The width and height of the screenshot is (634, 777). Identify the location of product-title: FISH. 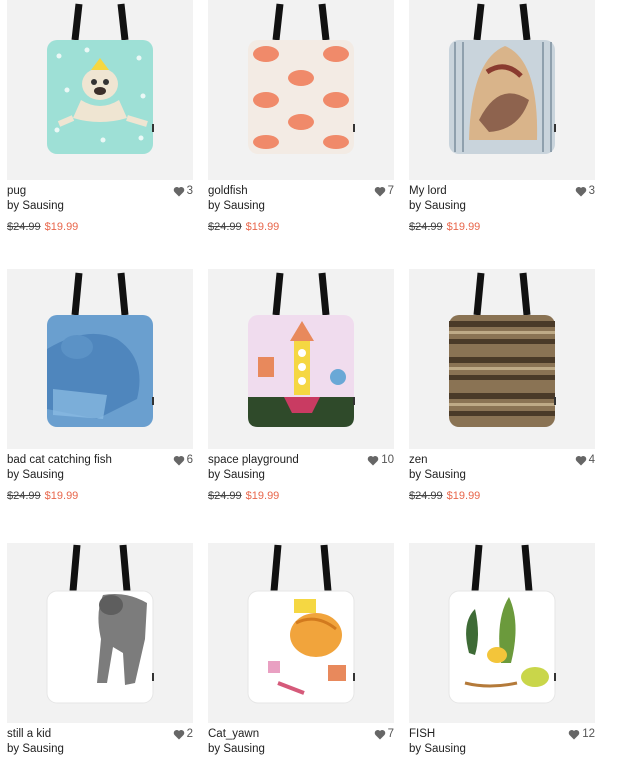
(502, 734).